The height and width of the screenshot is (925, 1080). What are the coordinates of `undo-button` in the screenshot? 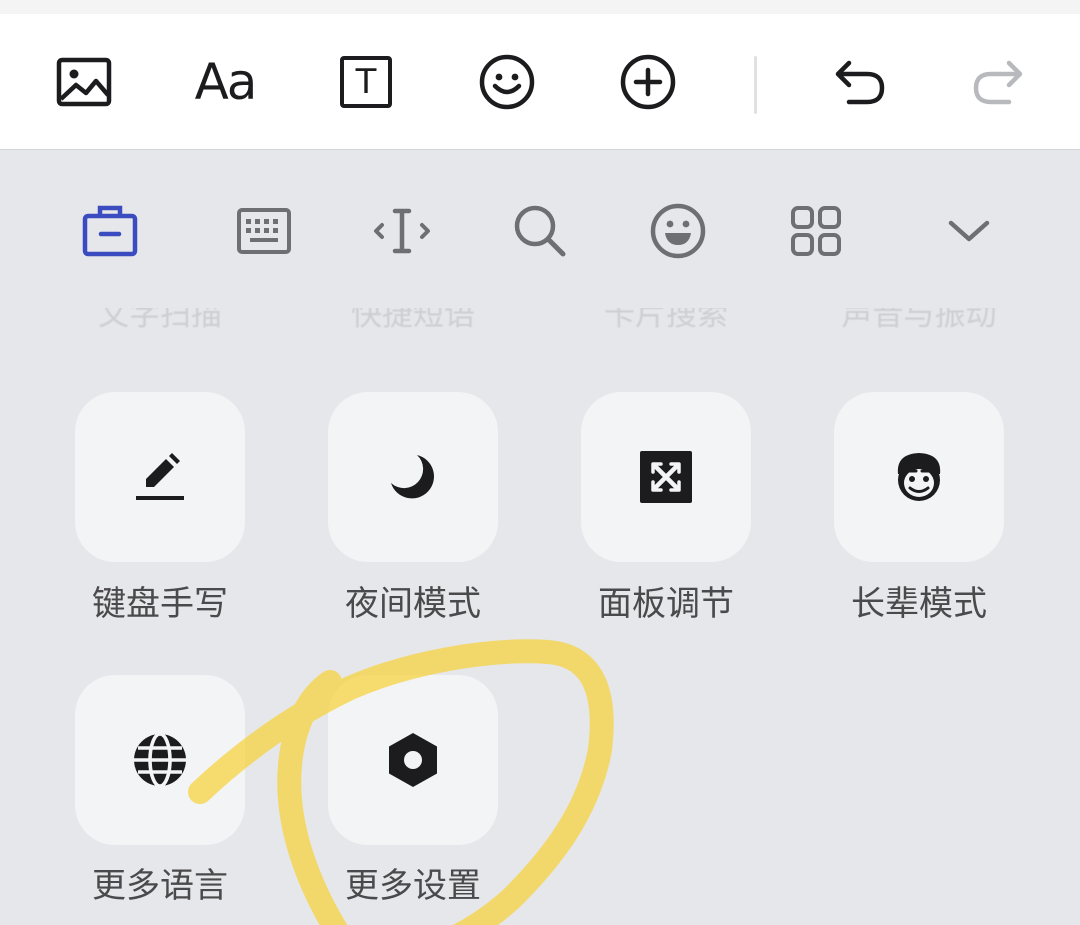 It's located at (860, 82).